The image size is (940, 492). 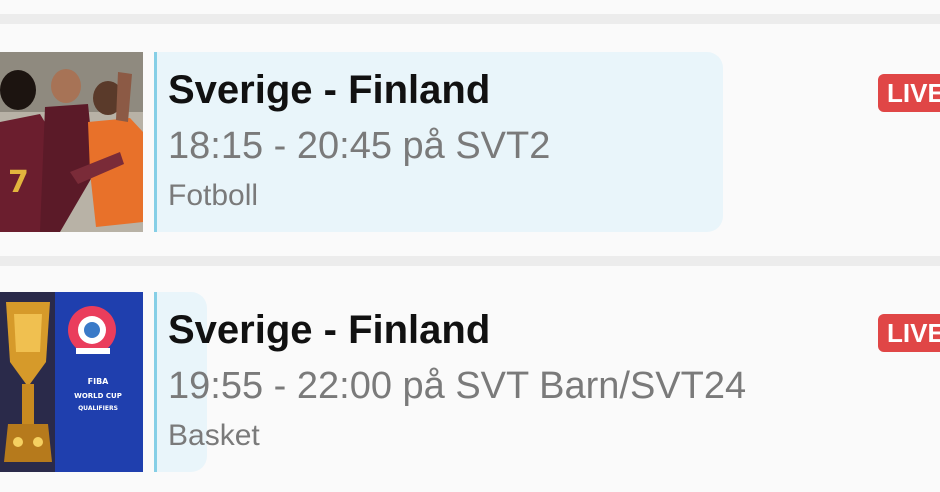 What do you see at coordinates (99, 381) in the screenshot?
I see `svg-text: FIBA` at bounding box center [99, 381].